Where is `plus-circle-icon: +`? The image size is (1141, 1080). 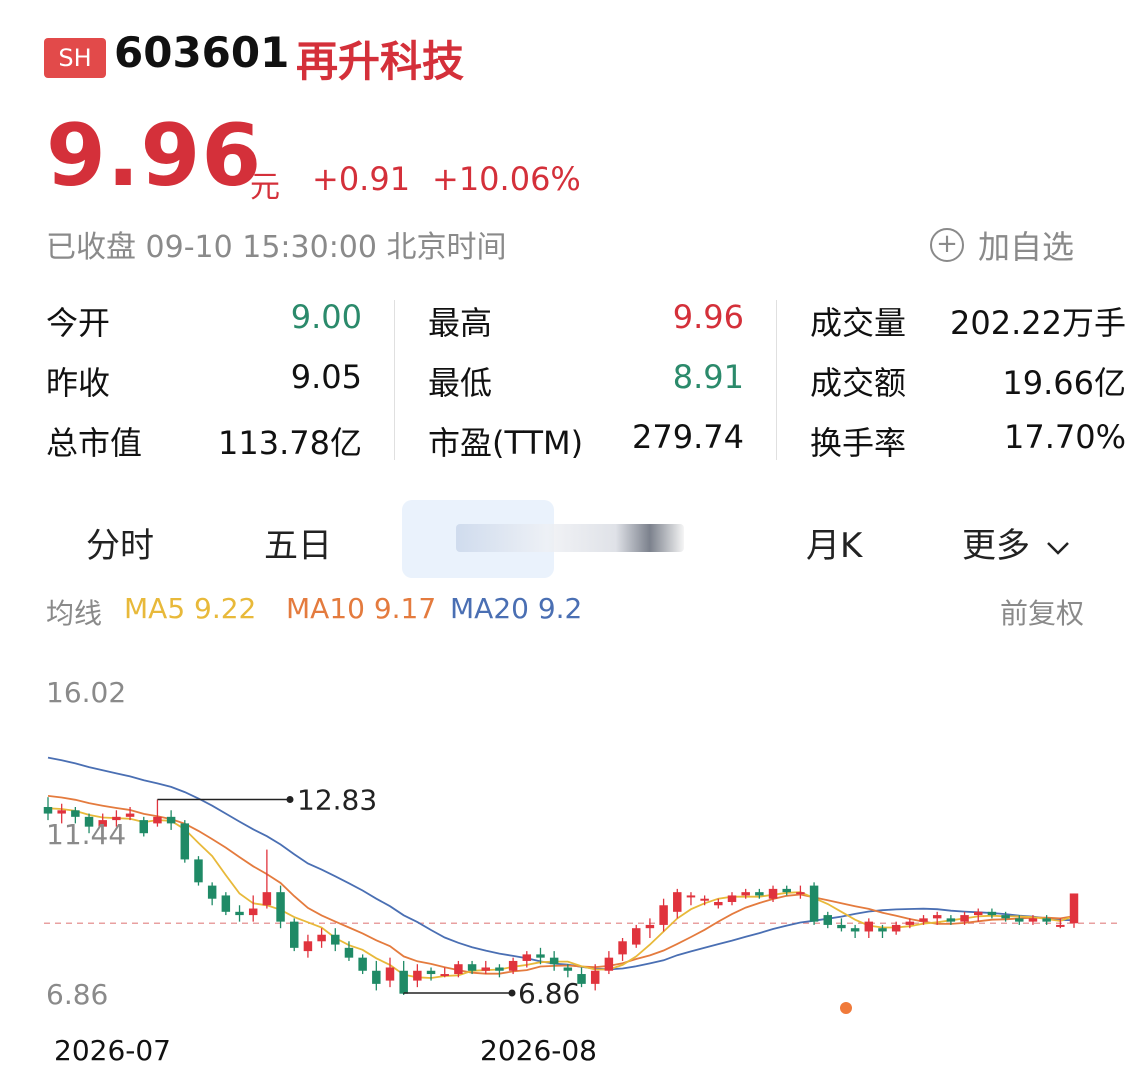
plus-circle-icon: + is located at coordinates (947, 245).